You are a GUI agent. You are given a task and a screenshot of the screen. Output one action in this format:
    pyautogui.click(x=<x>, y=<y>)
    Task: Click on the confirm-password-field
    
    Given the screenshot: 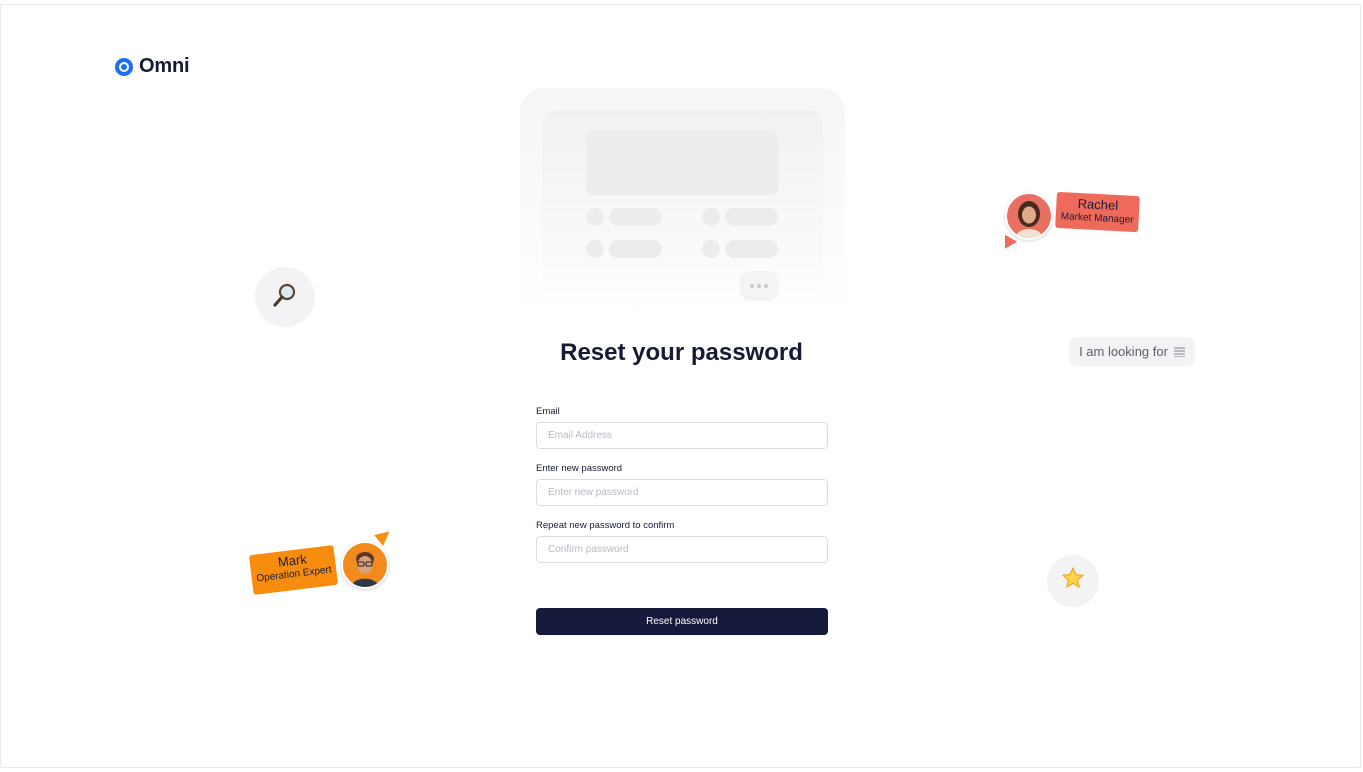 What is the action you would take?
    pyautogui.click(x=682, y=549)
    